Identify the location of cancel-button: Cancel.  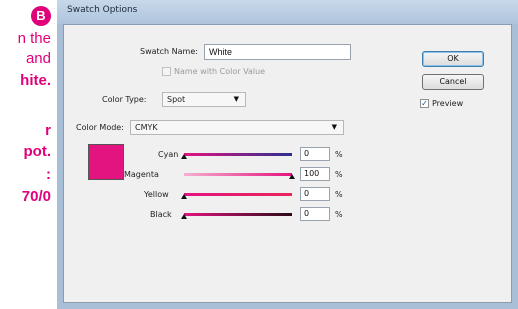
(453, 82).